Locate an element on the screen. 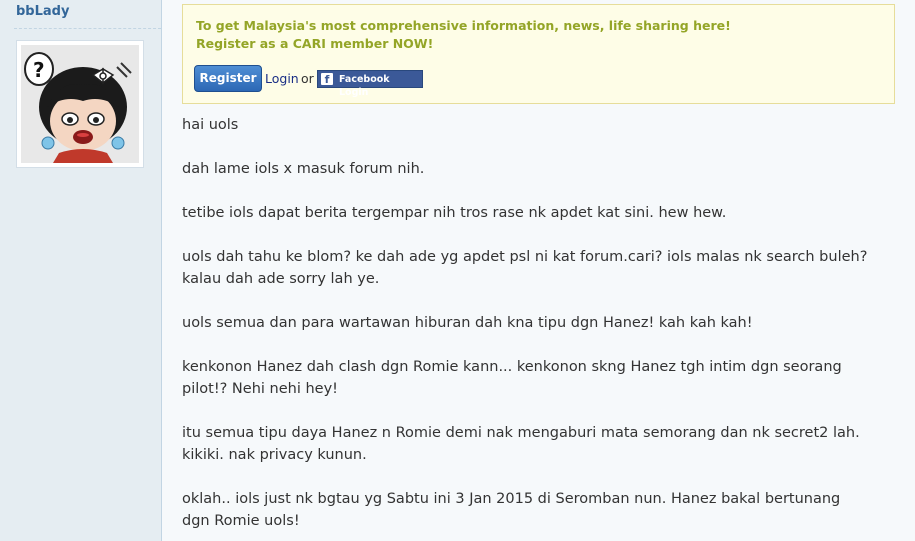 Image resolution: width=915 pixels, height=541 pixels. facebook-login-label: Facebook Login is located at coordinates (364, 86).